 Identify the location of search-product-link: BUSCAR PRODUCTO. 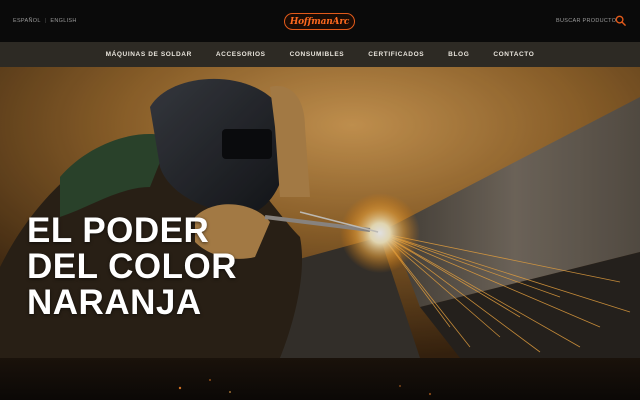
(586, 21).